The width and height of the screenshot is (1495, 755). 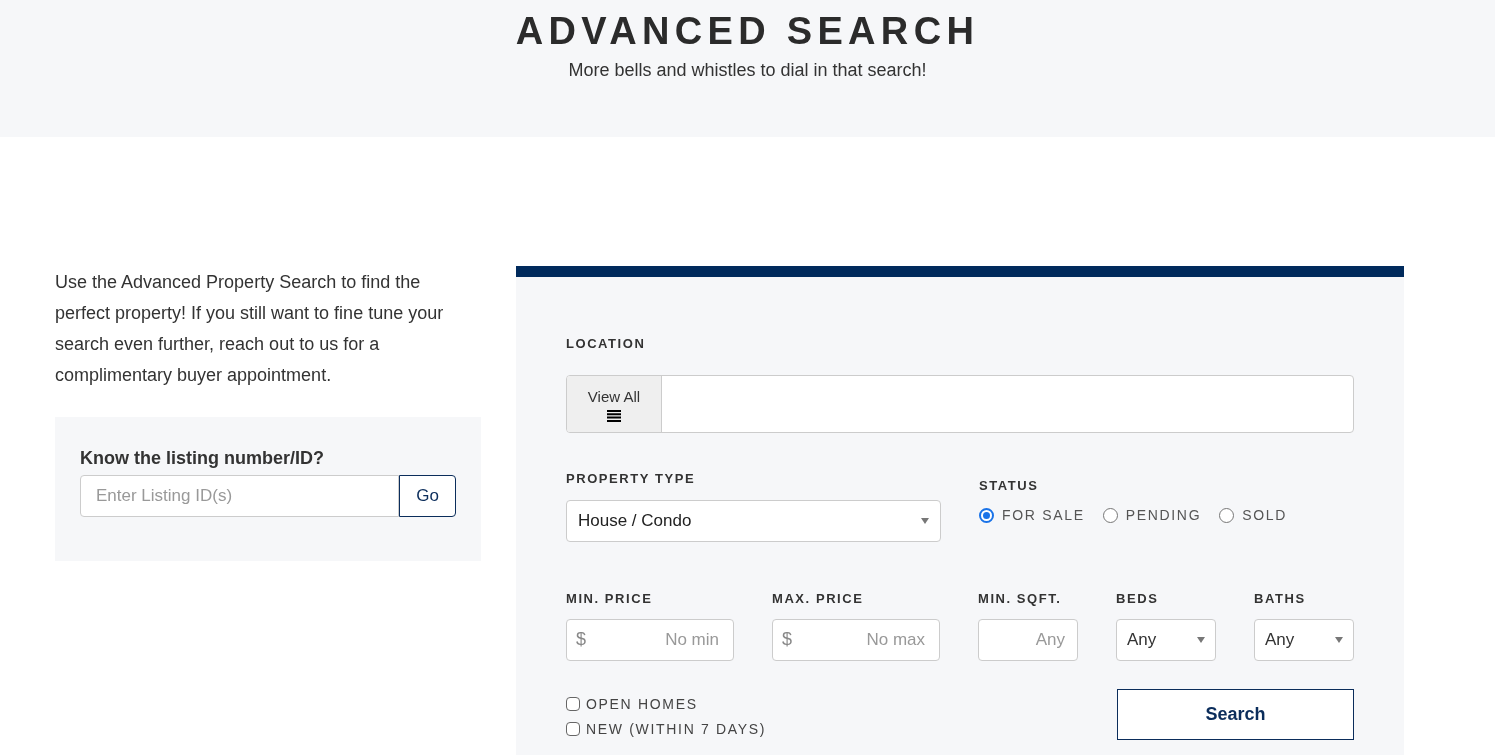 What do you see at coordinates (1253, 515) in the screenshot?
I see `status-radio: SOLD` at bounding box center [1253, 515].